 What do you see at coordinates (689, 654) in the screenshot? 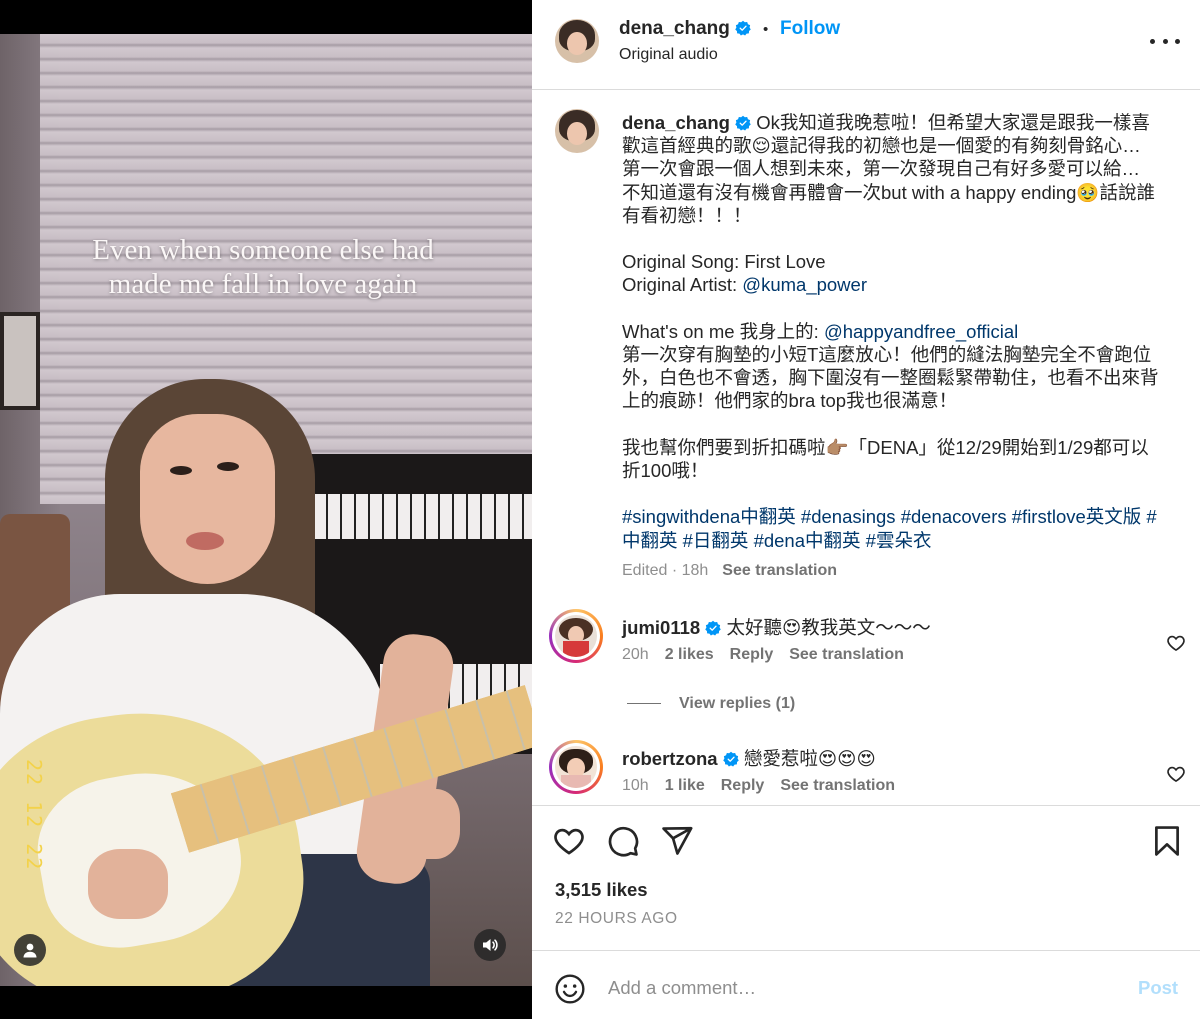
I see `comment-likes-count: 2 likes` at bounding box center [689, 654].